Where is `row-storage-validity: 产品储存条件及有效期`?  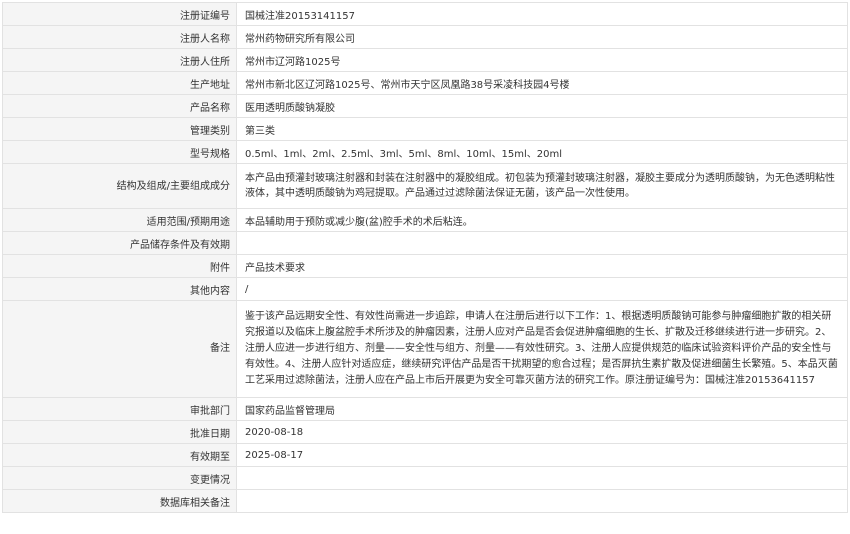
row-storage-validity: 产品储存条件及有效期 is located at coordinates (425, 243).